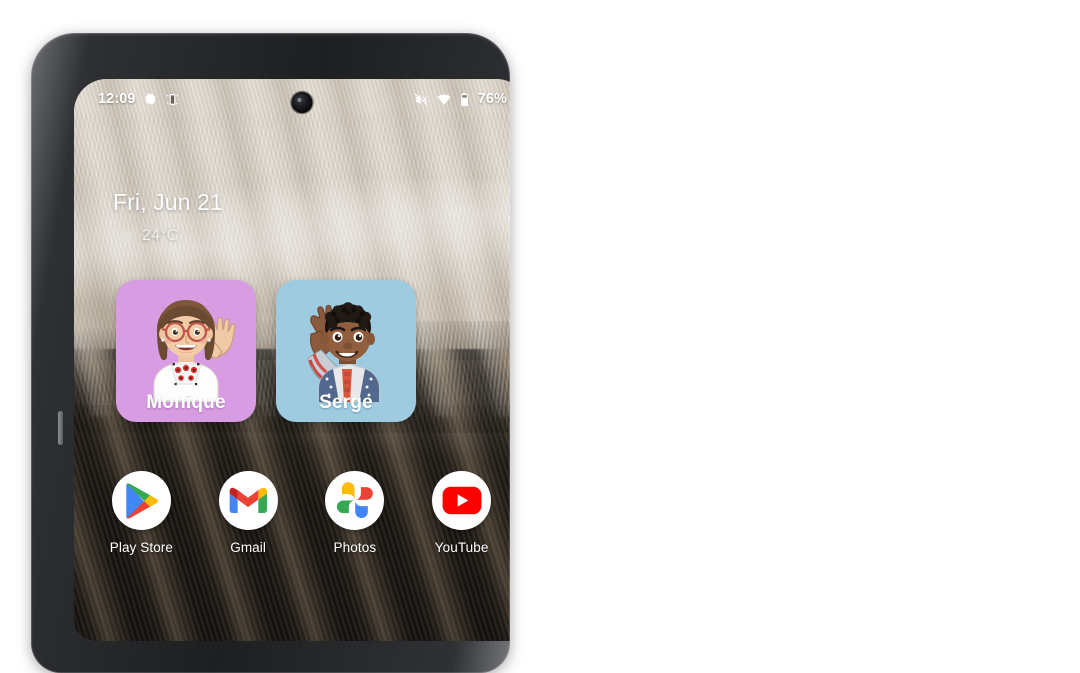 The height and width of the screenshot is (673, 1080). Describe the element at coordinates (444, 99) in the screenshot. I see `wifi-icon` at that location.